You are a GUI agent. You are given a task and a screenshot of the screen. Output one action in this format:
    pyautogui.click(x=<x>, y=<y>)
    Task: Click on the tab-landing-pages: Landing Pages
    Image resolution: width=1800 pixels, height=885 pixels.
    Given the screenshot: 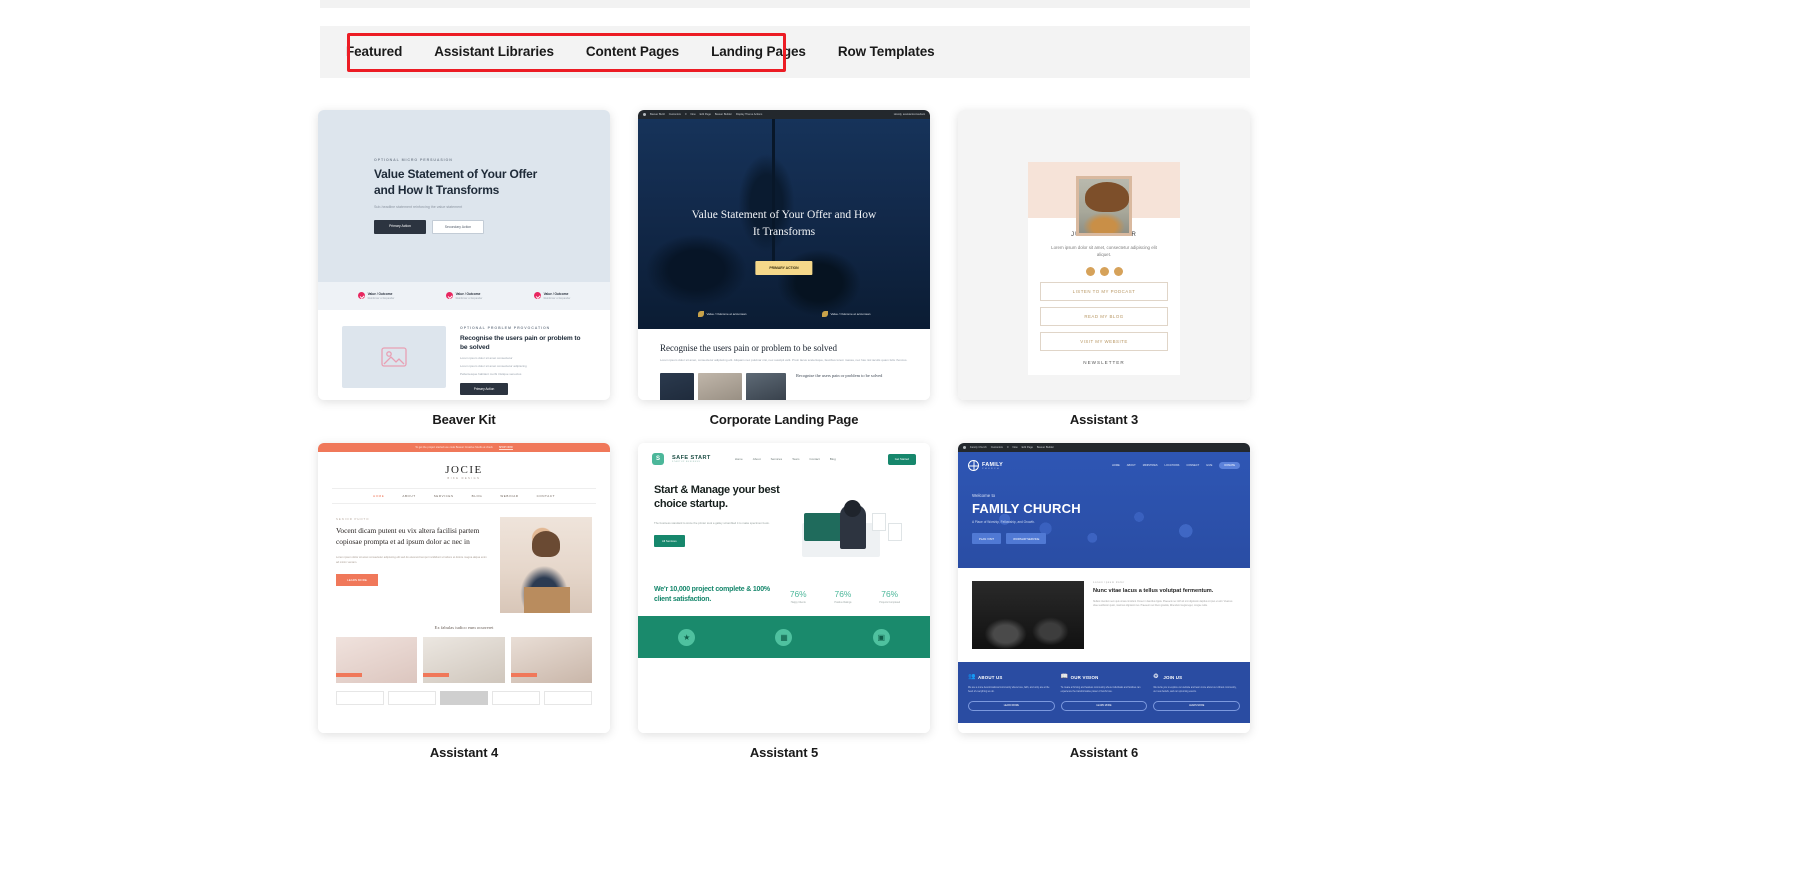 What is the action you would take?
    pyautogui.click(x=758, y=52)
    